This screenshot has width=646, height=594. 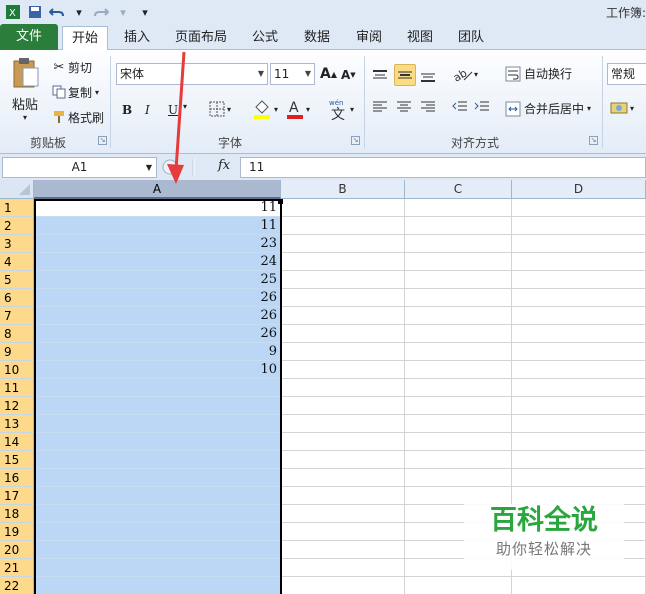 I want to click on font-color-button: A ▾, so click(x=298, y=109).